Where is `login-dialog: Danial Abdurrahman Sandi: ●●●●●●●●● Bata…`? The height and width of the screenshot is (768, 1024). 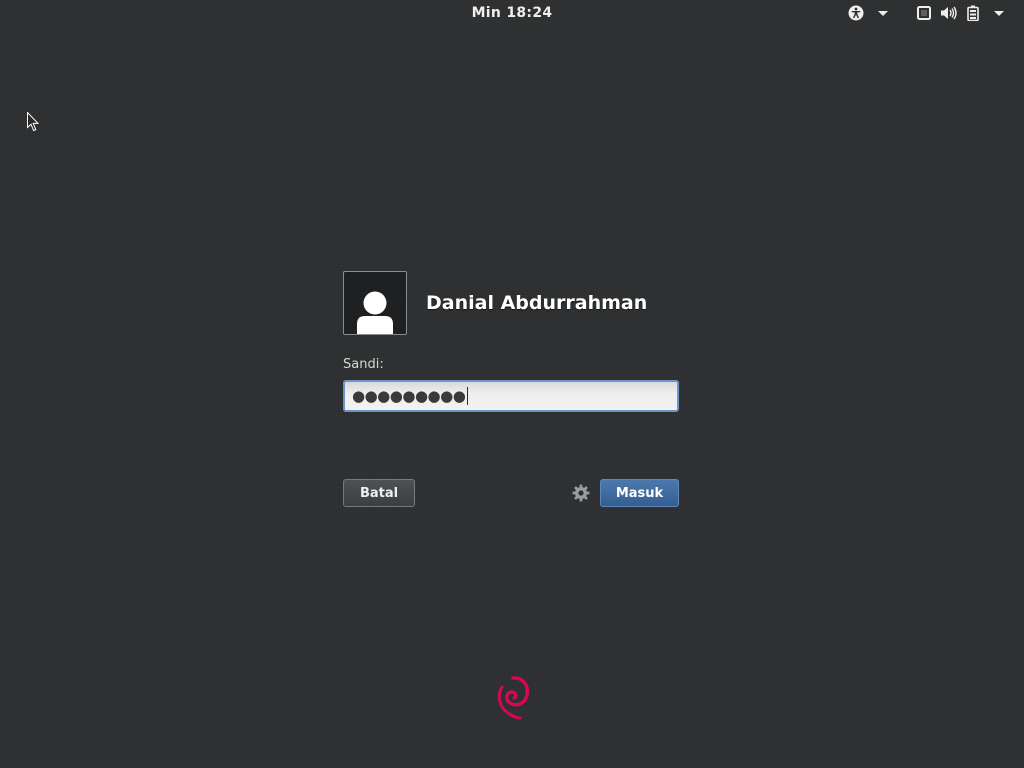 login-dialog: Danial Abdurrahman Sandi: ●●●●●●●●● Bata… is located at coordinates (511, 389).